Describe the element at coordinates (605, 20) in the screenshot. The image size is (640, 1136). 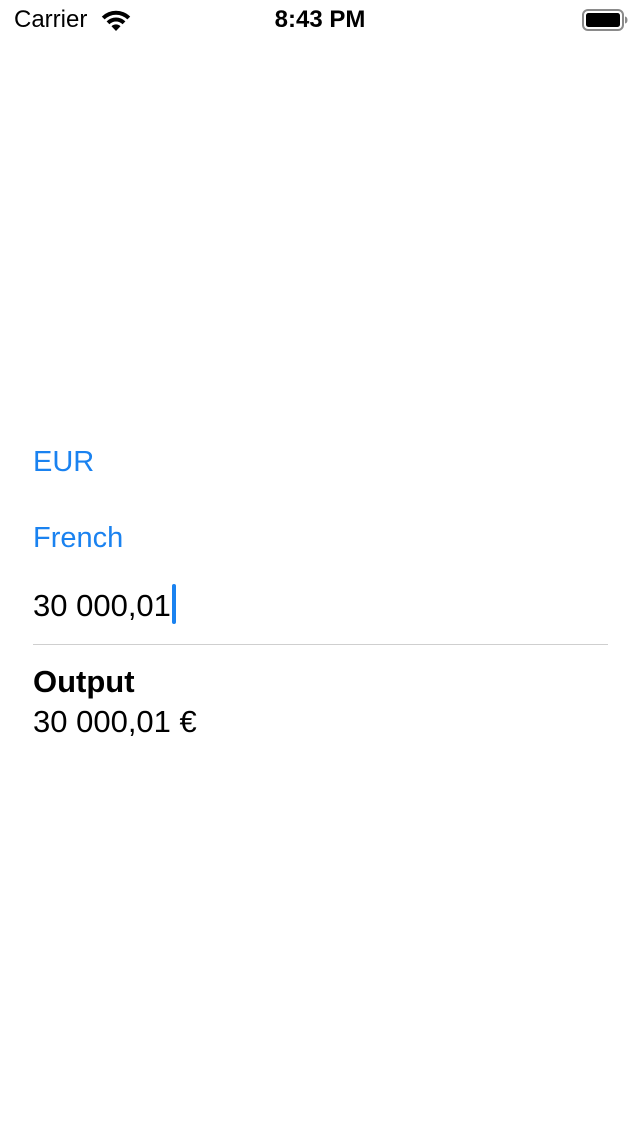
I see `battery-icon` at that location.